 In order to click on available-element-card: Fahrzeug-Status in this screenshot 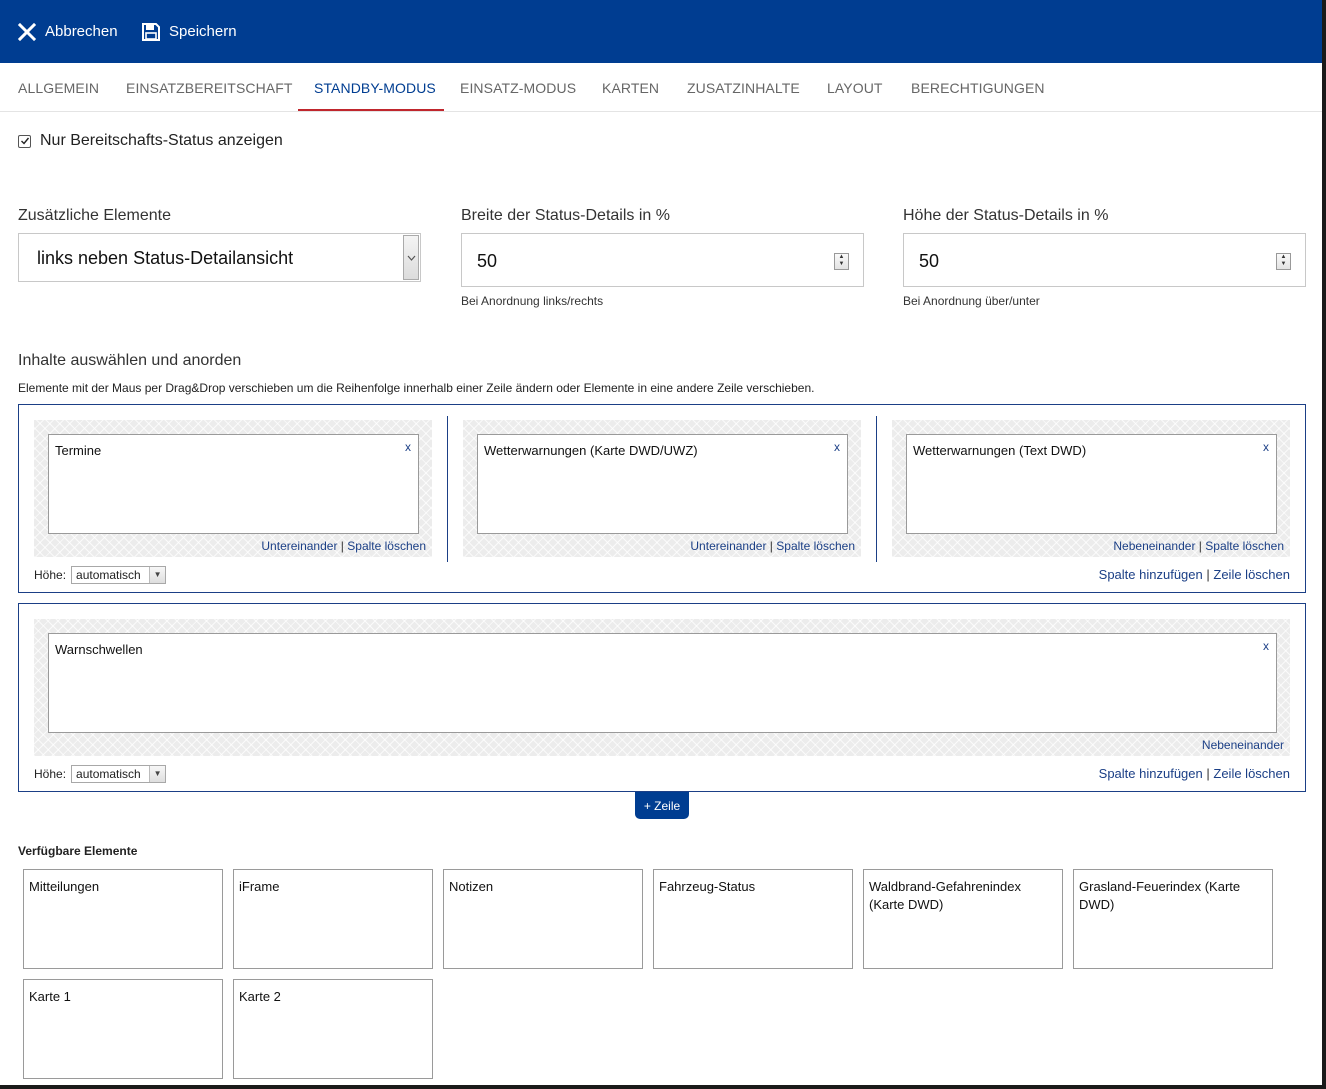, I will do `click(753, 919)`.